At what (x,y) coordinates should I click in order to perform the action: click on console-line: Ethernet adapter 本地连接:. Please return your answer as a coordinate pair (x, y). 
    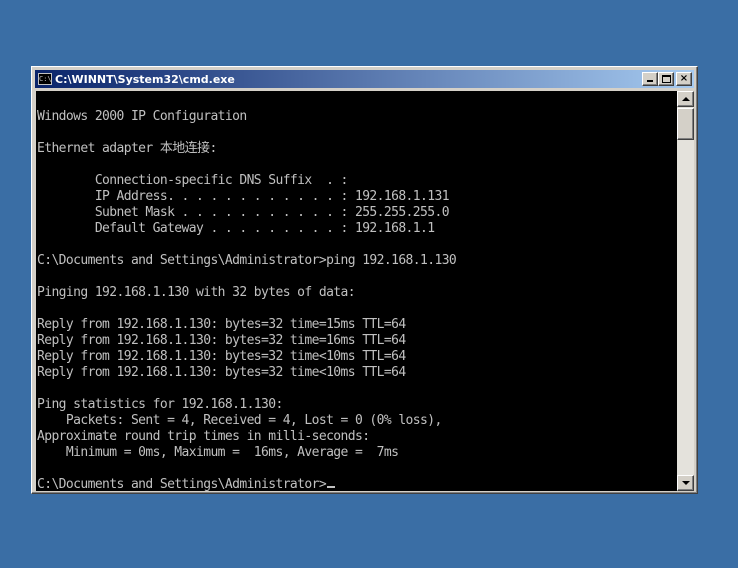
    Looking at the image, I should click on (127, 148).